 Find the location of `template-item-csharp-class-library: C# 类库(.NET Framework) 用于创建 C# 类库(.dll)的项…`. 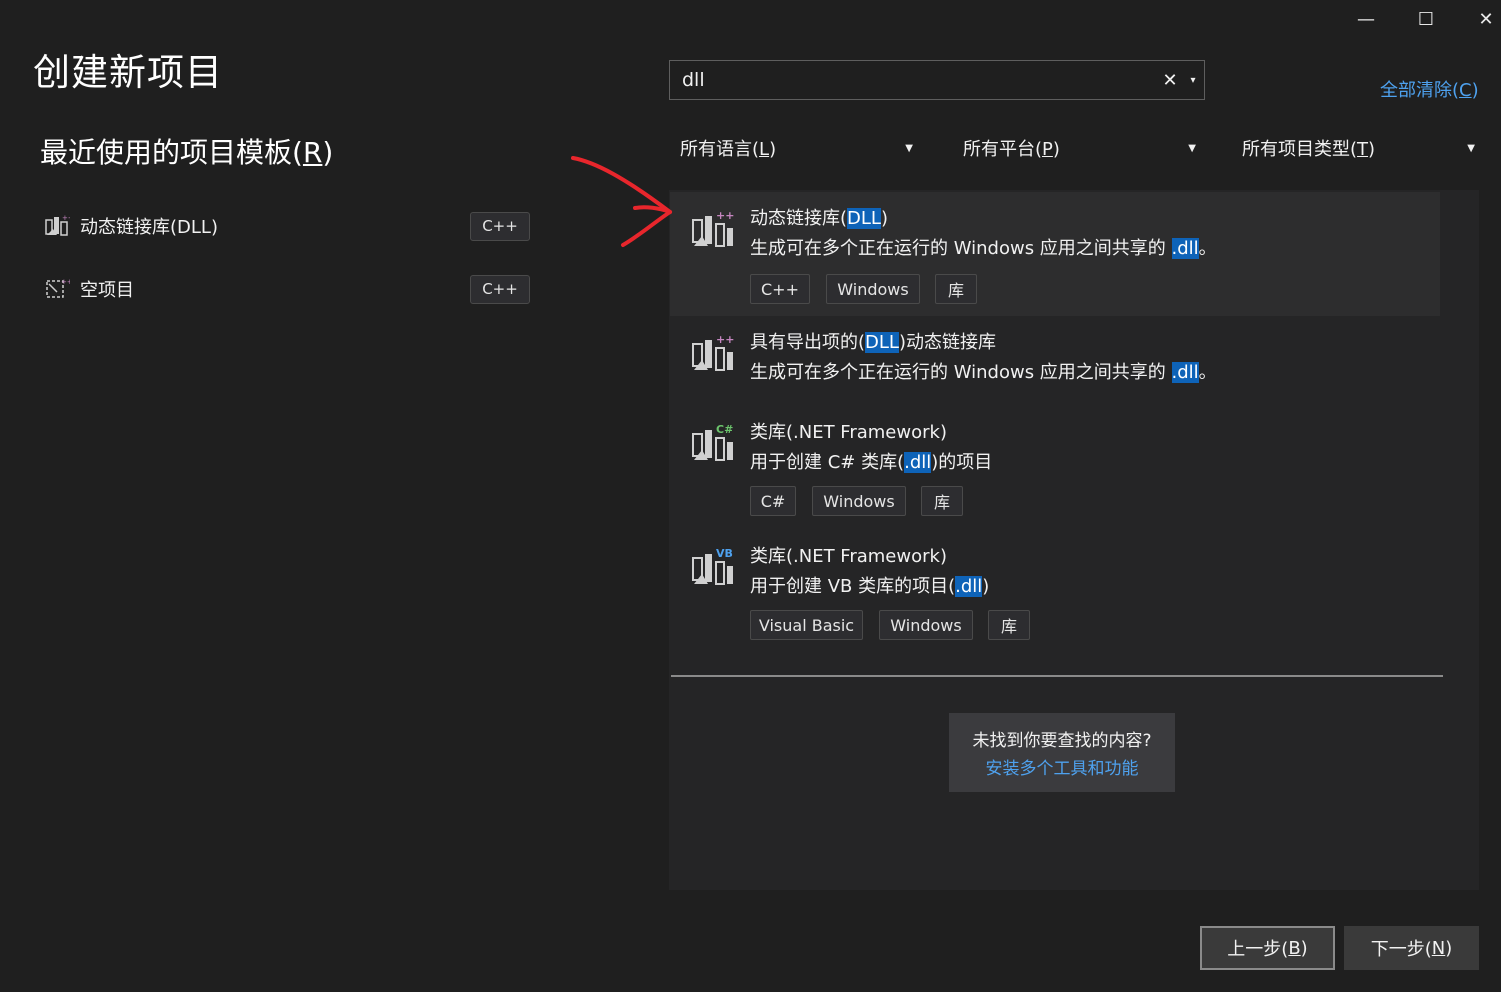

template-item-csharp-class-library: C# 类库(.NET Framework) 用于创建 C# 类库(.dll)的项… is located at coordinates (1055, 470).